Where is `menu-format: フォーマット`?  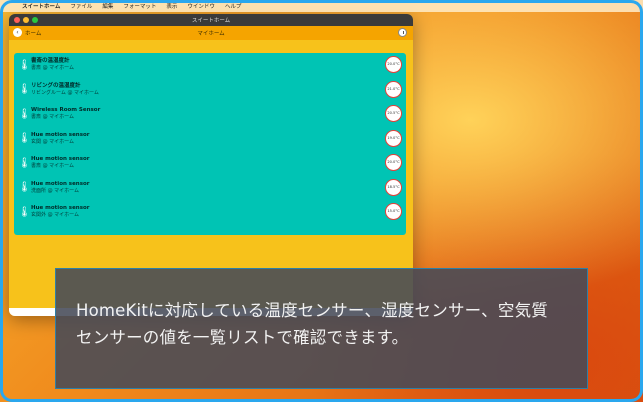 menu-format: フォーマット is located at coordinates (139, 6).